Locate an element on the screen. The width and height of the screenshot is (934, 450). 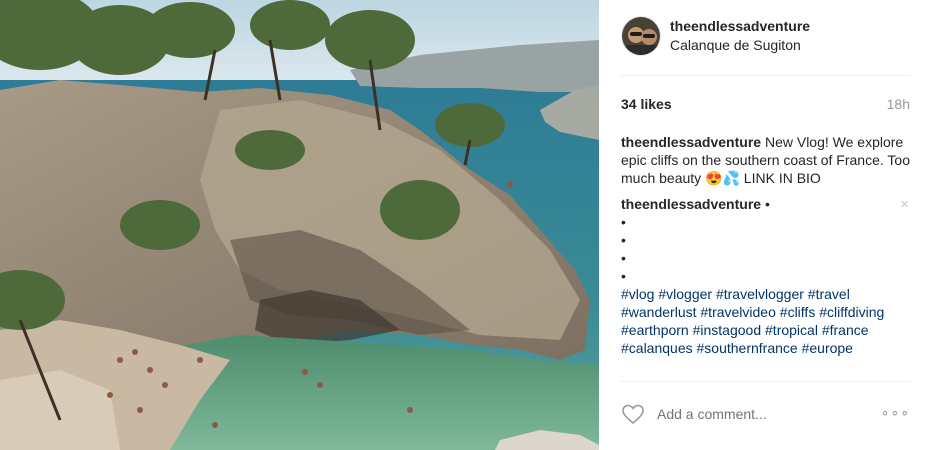
post-location: Calanque de Sugiton is located at coordinates (735, 45).